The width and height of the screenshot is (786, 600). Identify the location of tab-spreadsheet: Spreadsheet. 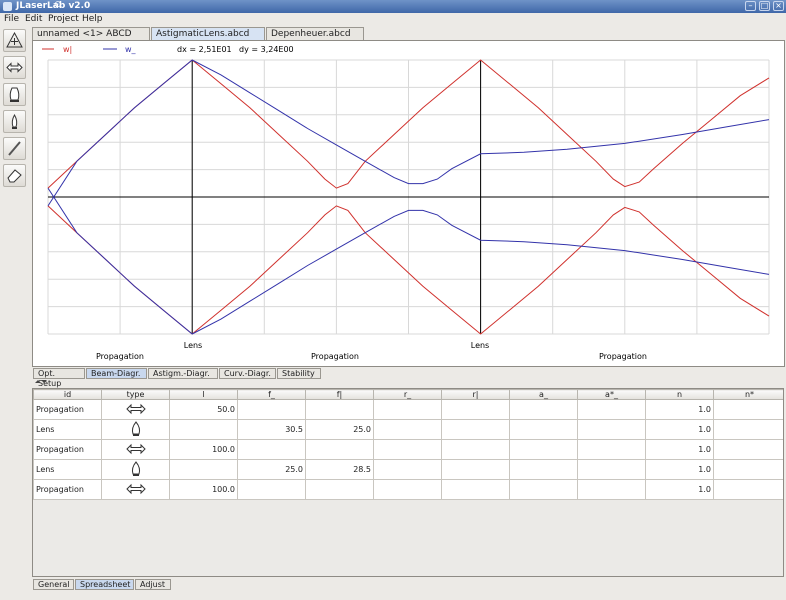
(104, 584).